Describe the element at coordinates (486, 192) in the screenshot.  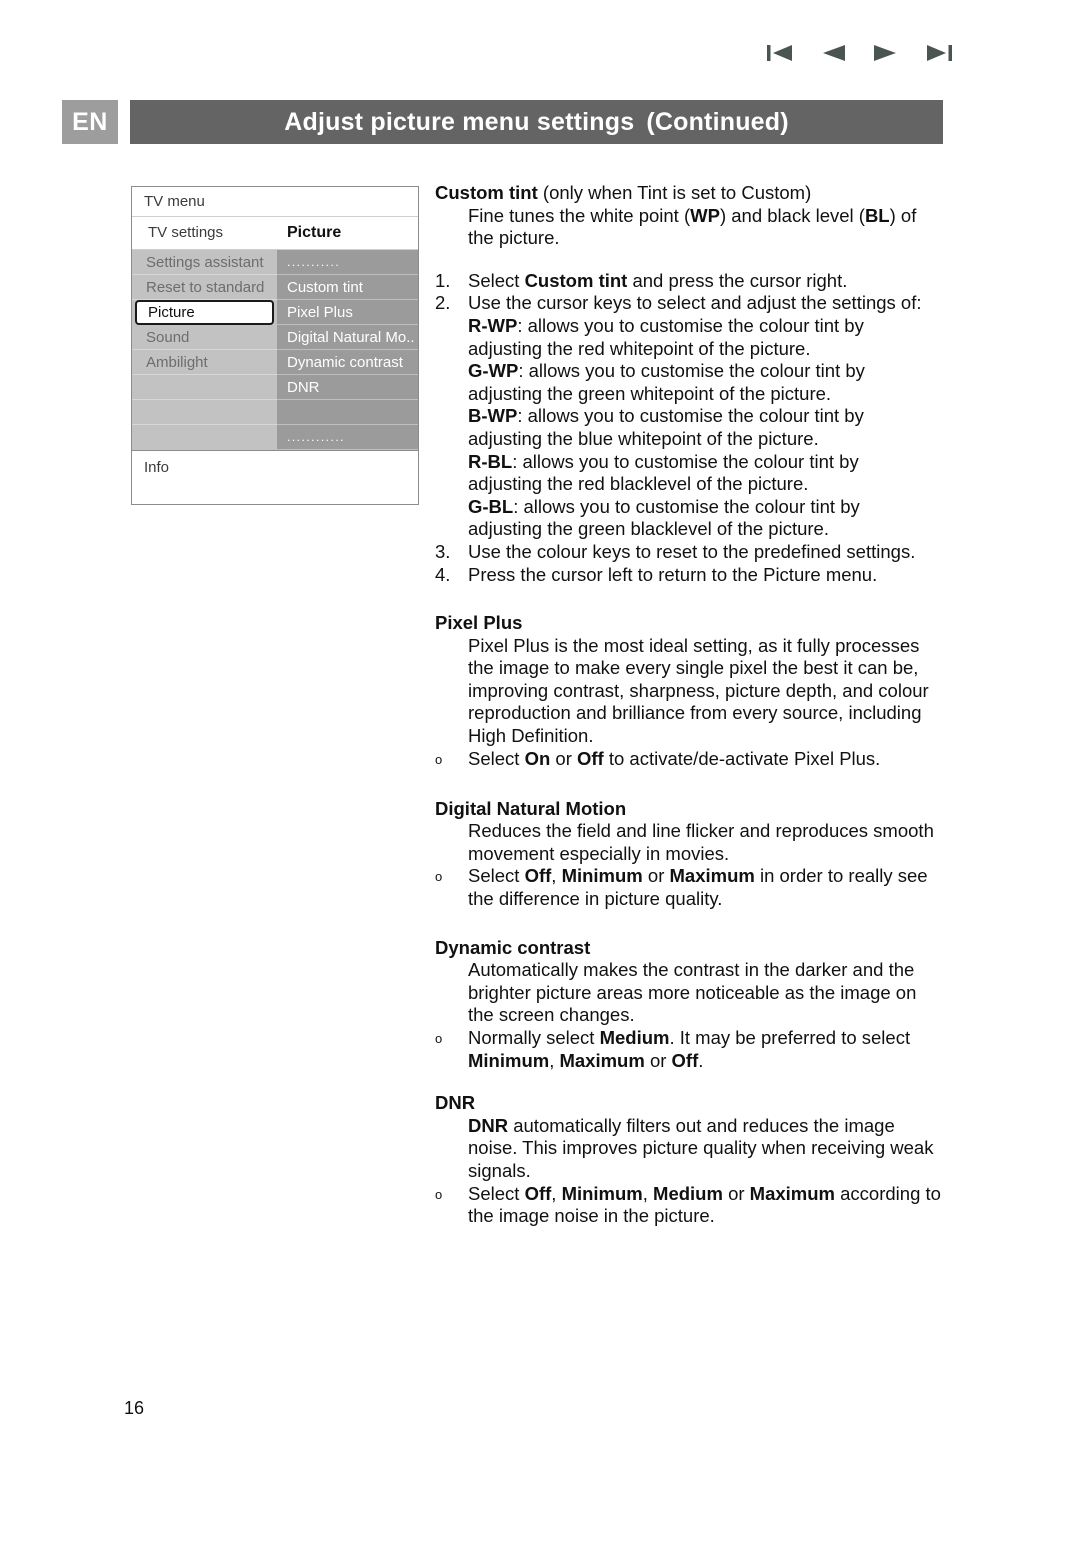
I see `custom-tint-heading-text: Custom tint` at that location.